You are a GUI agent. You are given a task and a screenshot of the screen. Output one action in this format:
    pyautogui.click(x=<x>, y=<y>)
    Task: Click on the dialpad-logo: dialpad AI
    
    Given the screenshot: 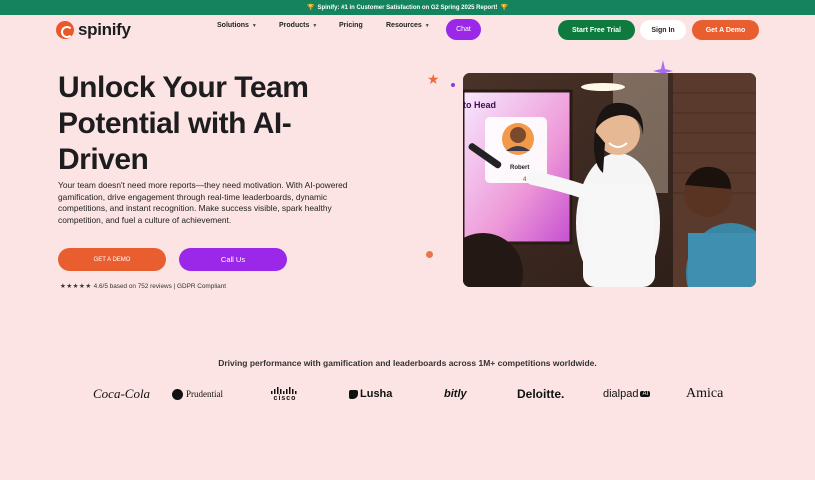 What is the action you would take?
    pyautogui.click(x=627, y=394)
    